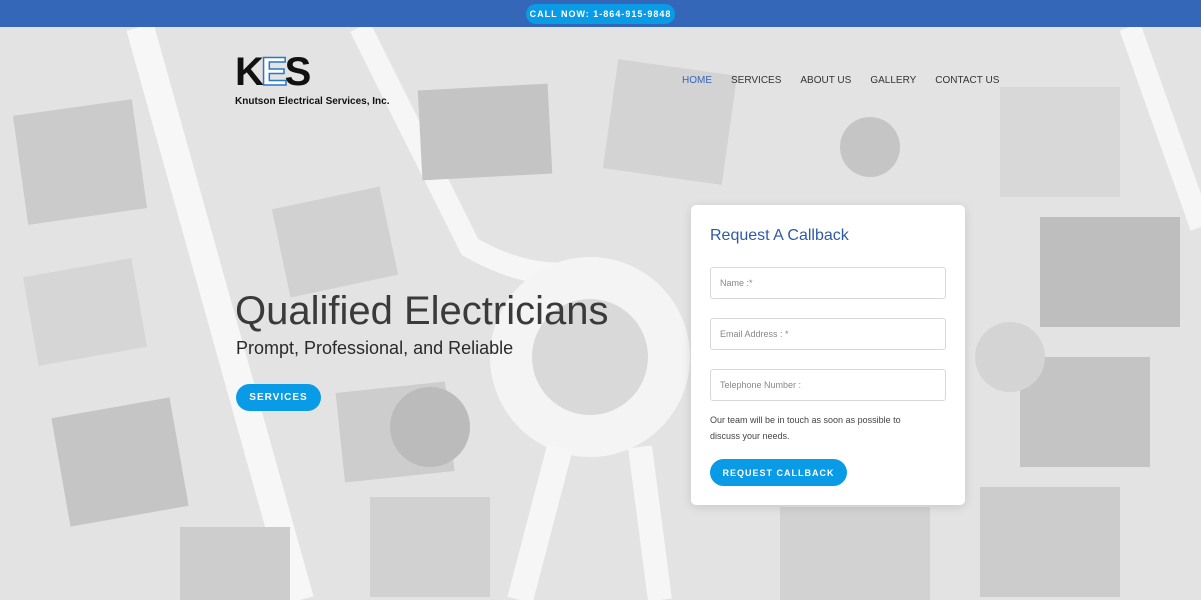 This screenshot has width=1201, height=600. I want to click on top-bar: CALL NOW: 1-864-915-9848, so click(600, 13).